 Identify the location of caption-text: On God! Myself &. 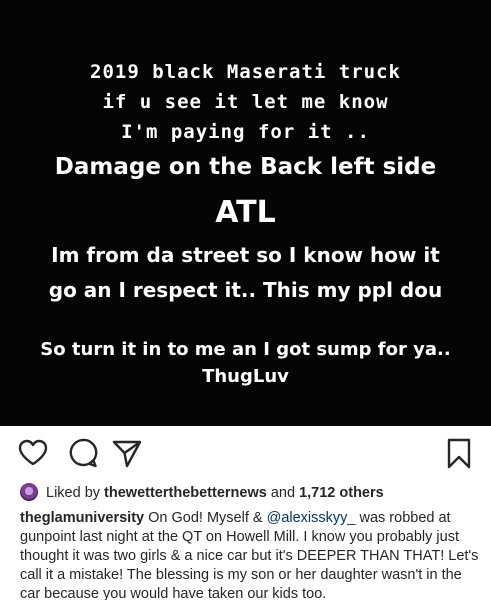
(205, 518).